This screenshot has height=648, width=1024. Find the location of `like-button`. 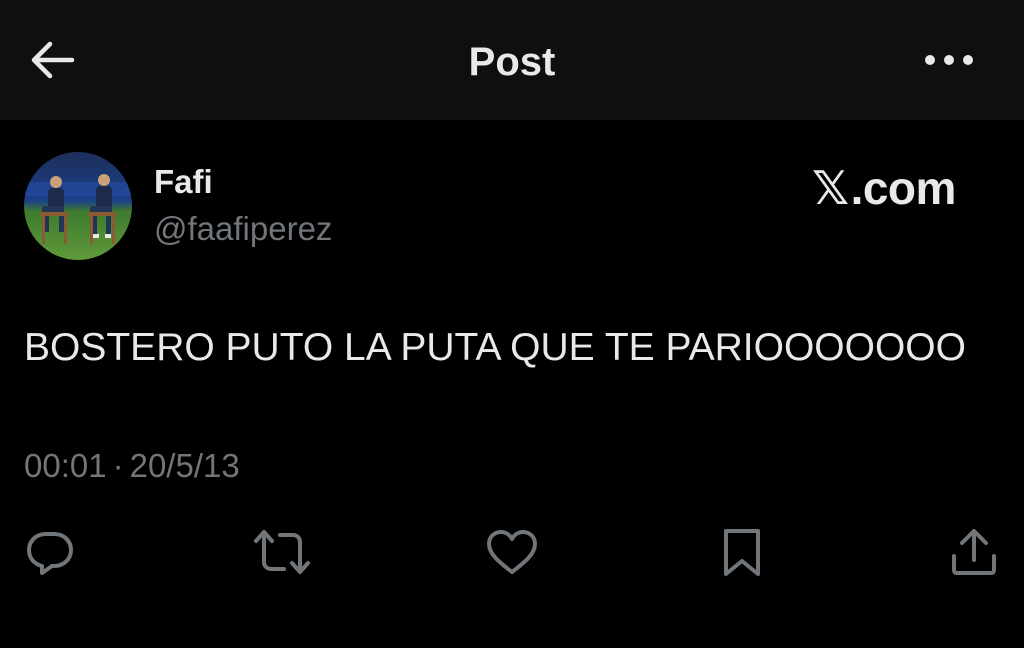

like-button is located at coordinates (512, 554).